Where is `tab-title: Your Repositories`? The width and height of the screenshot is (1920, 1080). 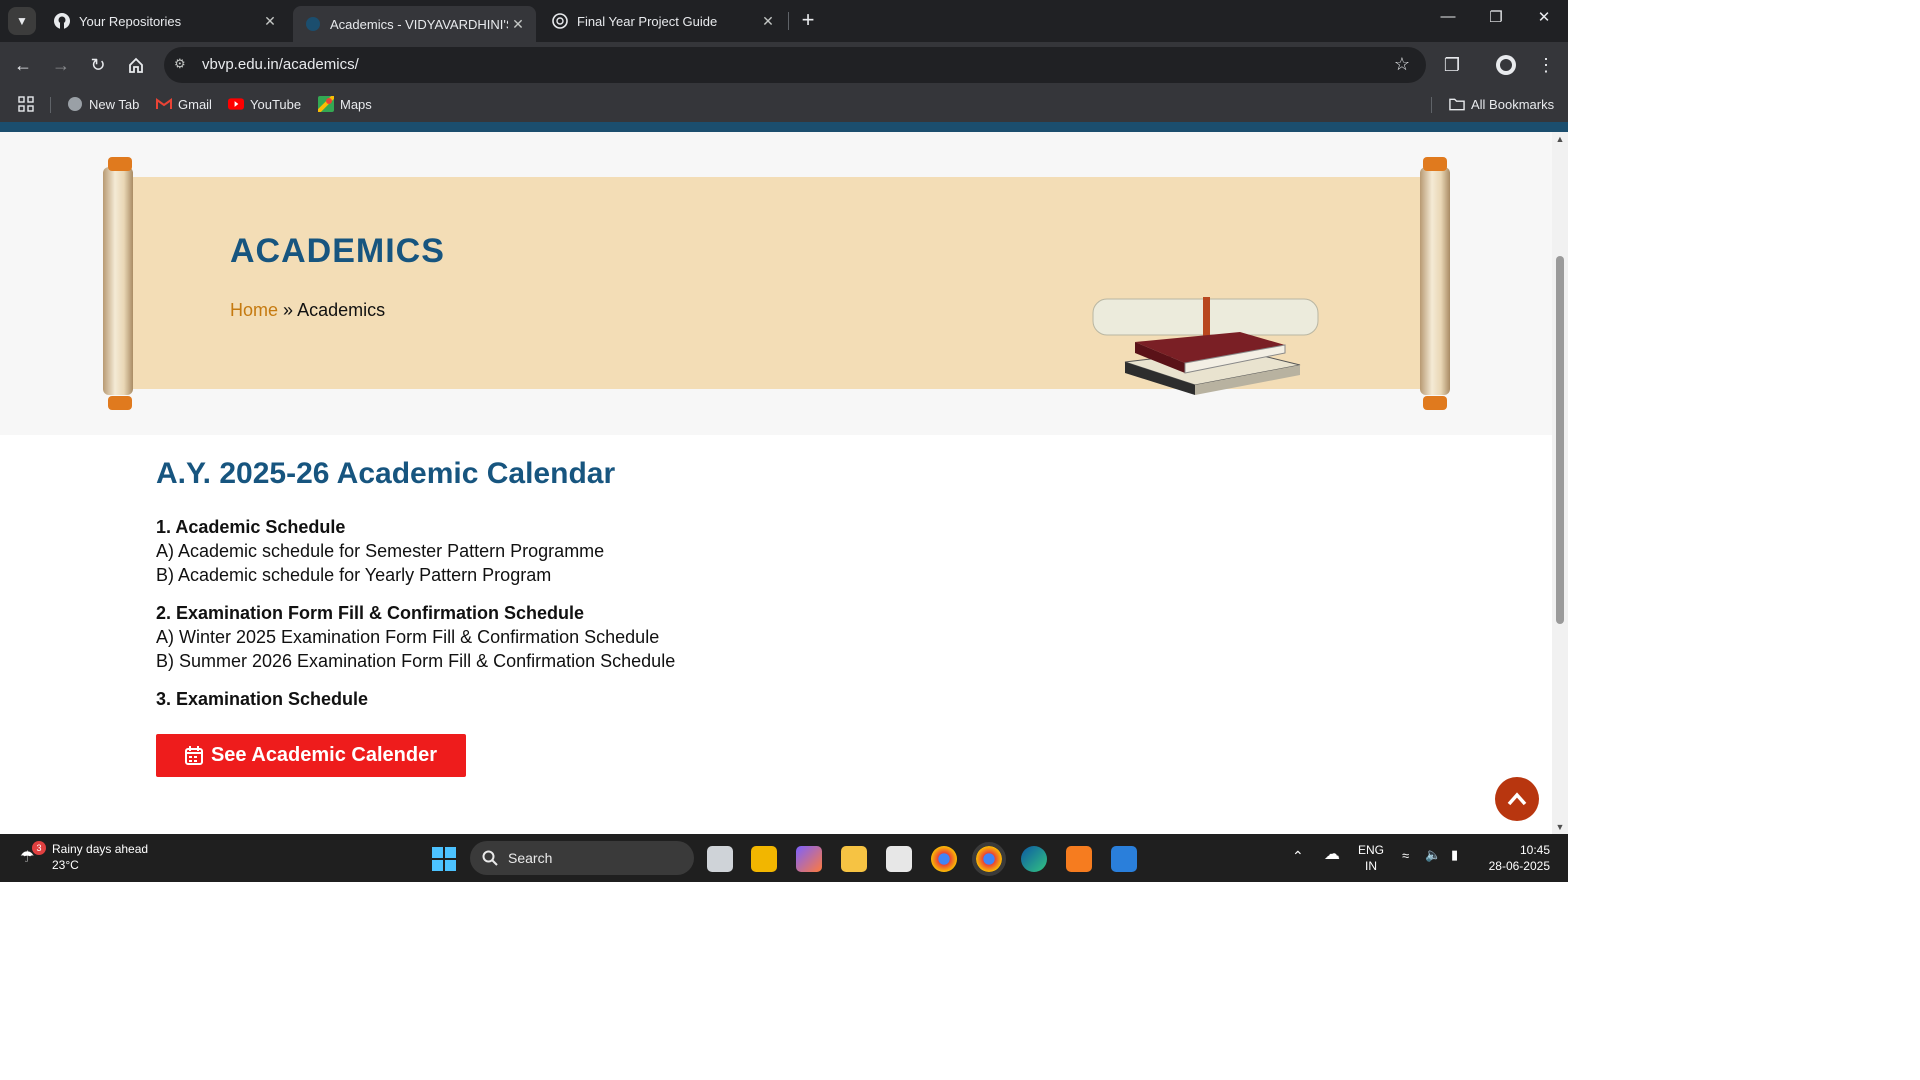
tab-title: Your Repositories is located at coordinates (130, 21).